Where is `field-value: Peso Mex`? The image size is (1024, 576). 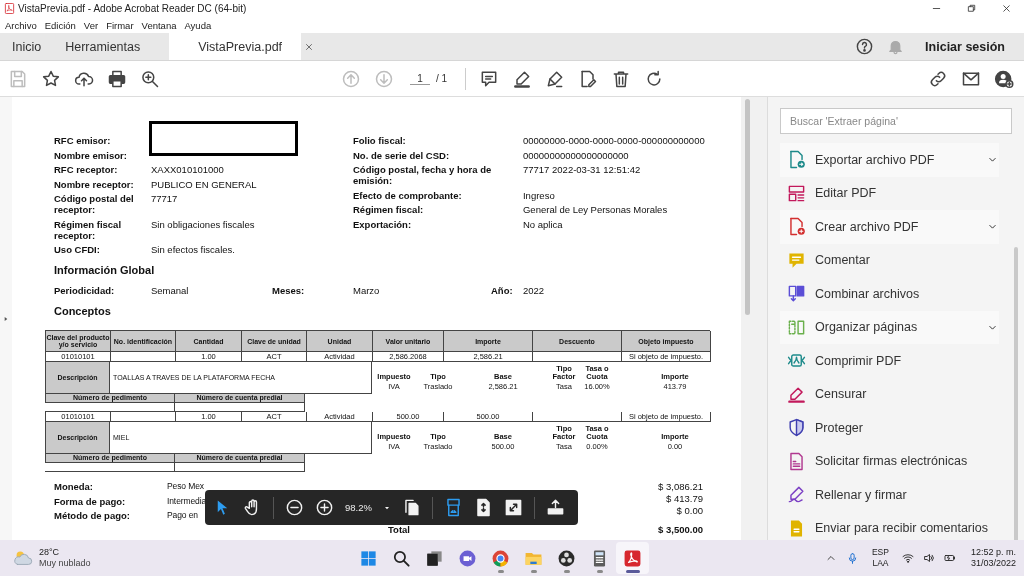 field-value: Peso Mex is located at coordinates (186, 486).